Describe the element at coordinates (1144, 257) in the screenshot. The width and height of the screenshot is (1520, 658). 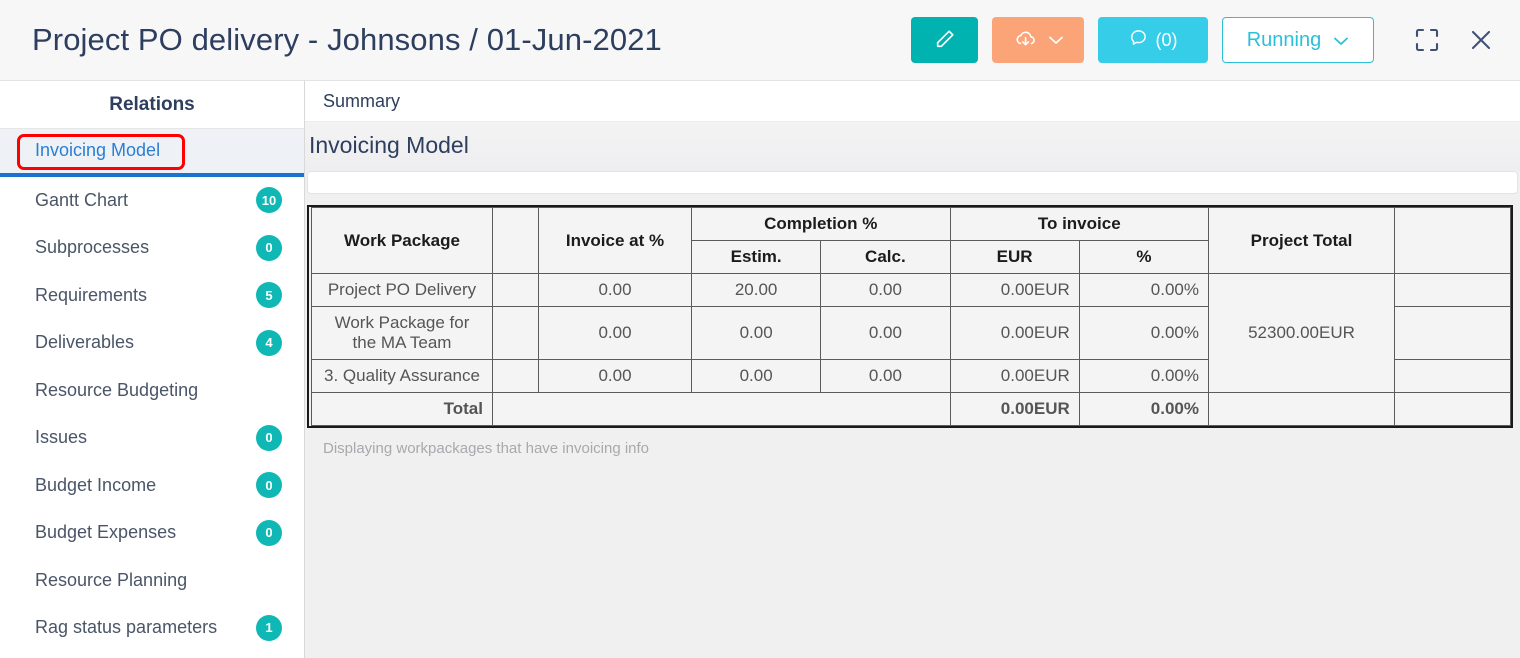
I see `header-to-invoice-pct: %` at that location.